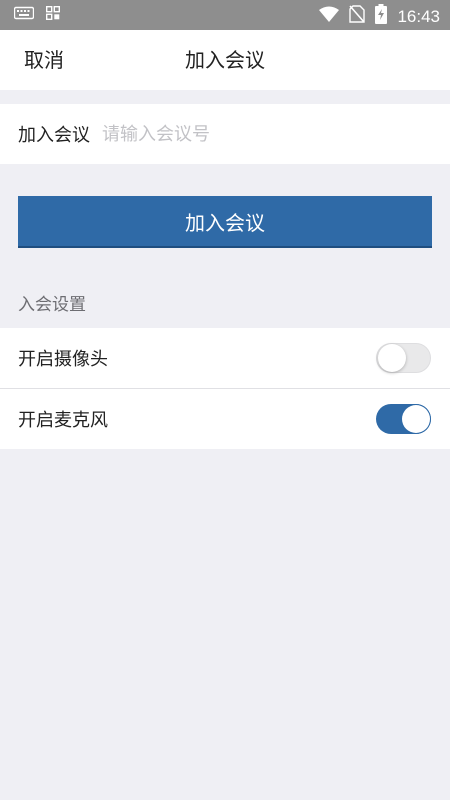 This screenshot has height=800, width=450. Describe the element at coordinates (63, 420) in the screenshot. I see `microphone-setting-label: 开启麦克风` at that location.